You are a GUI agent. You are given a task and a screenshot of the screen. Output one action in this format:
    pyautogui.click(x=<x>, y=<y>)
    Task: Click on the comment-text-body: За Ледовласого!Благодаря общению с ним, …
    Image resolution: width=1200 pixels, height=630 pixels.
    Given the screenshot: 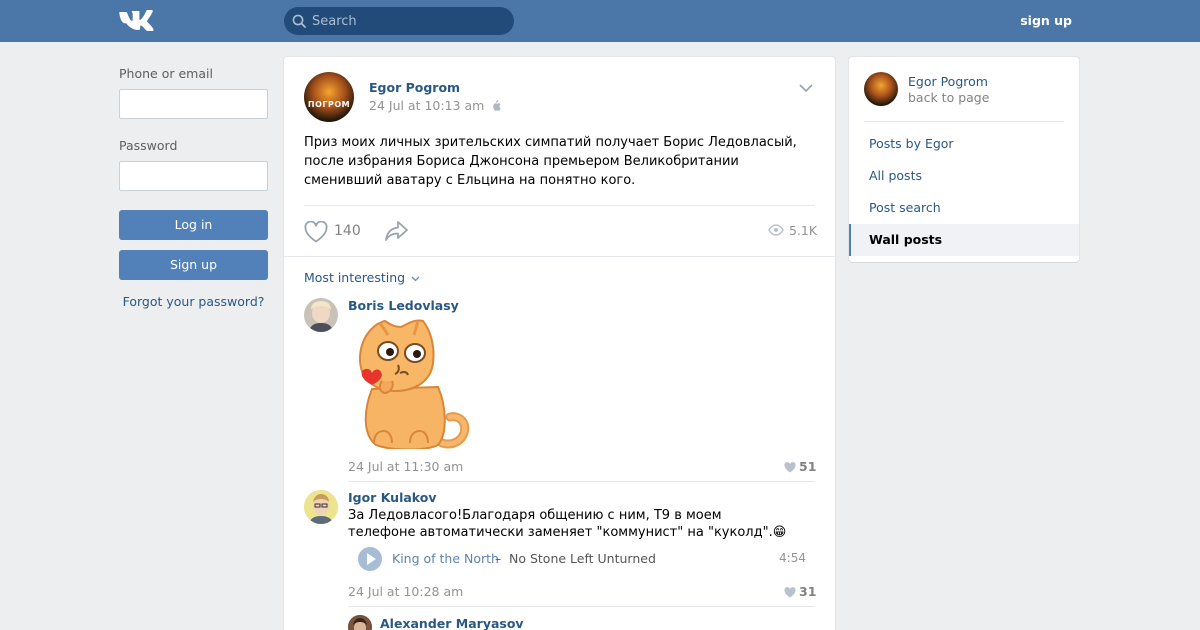 What is the action you would take?
    pyautogui.click(x=560, y=524)
    